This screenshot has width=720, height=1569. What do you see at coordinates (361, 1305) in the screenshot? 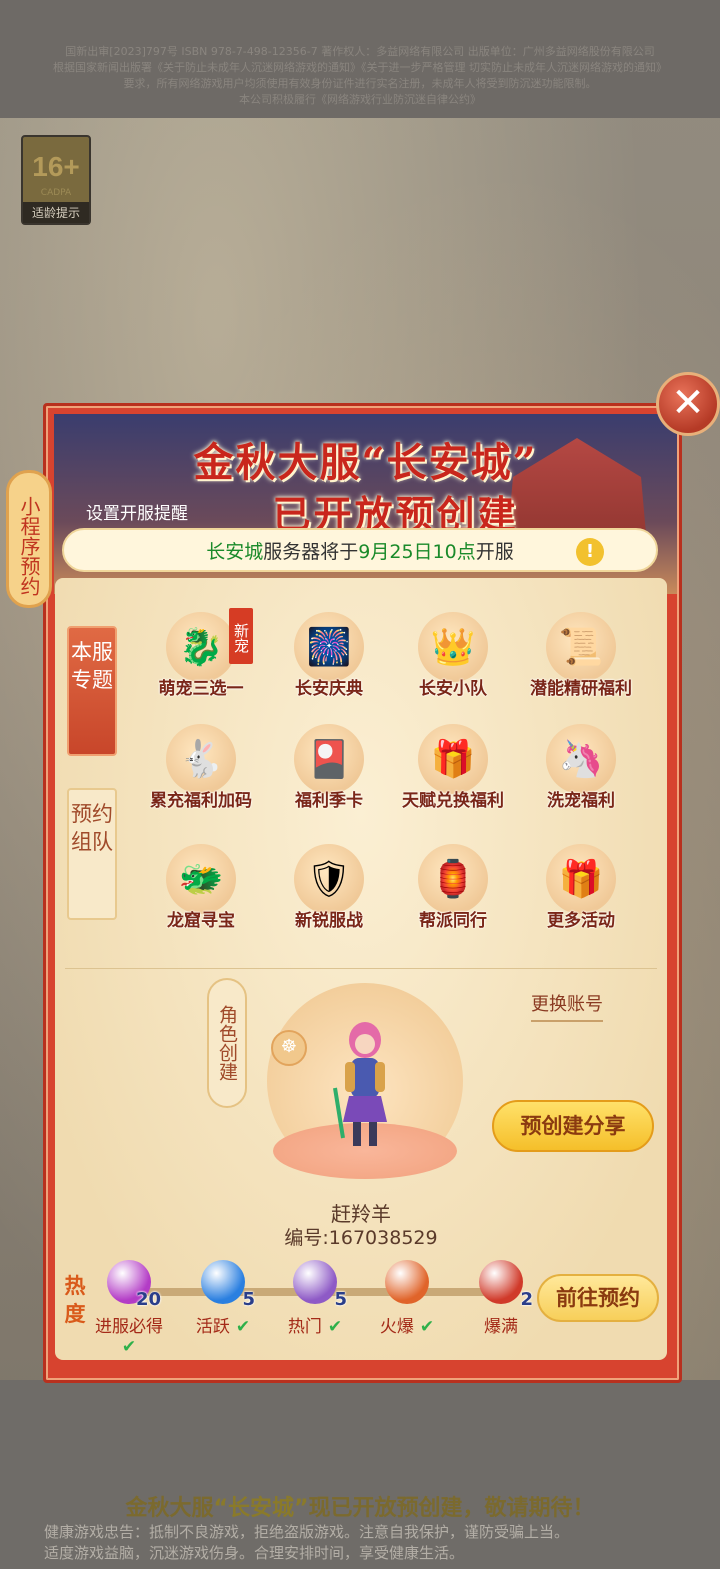
I see `heat-progress: 热度 20 进服必得 ✔ 5 活跃 ✔ 5 热门 ✔ 火爆 ✔ 2 爆满 前往预约` at bounding box center [361, 1305].